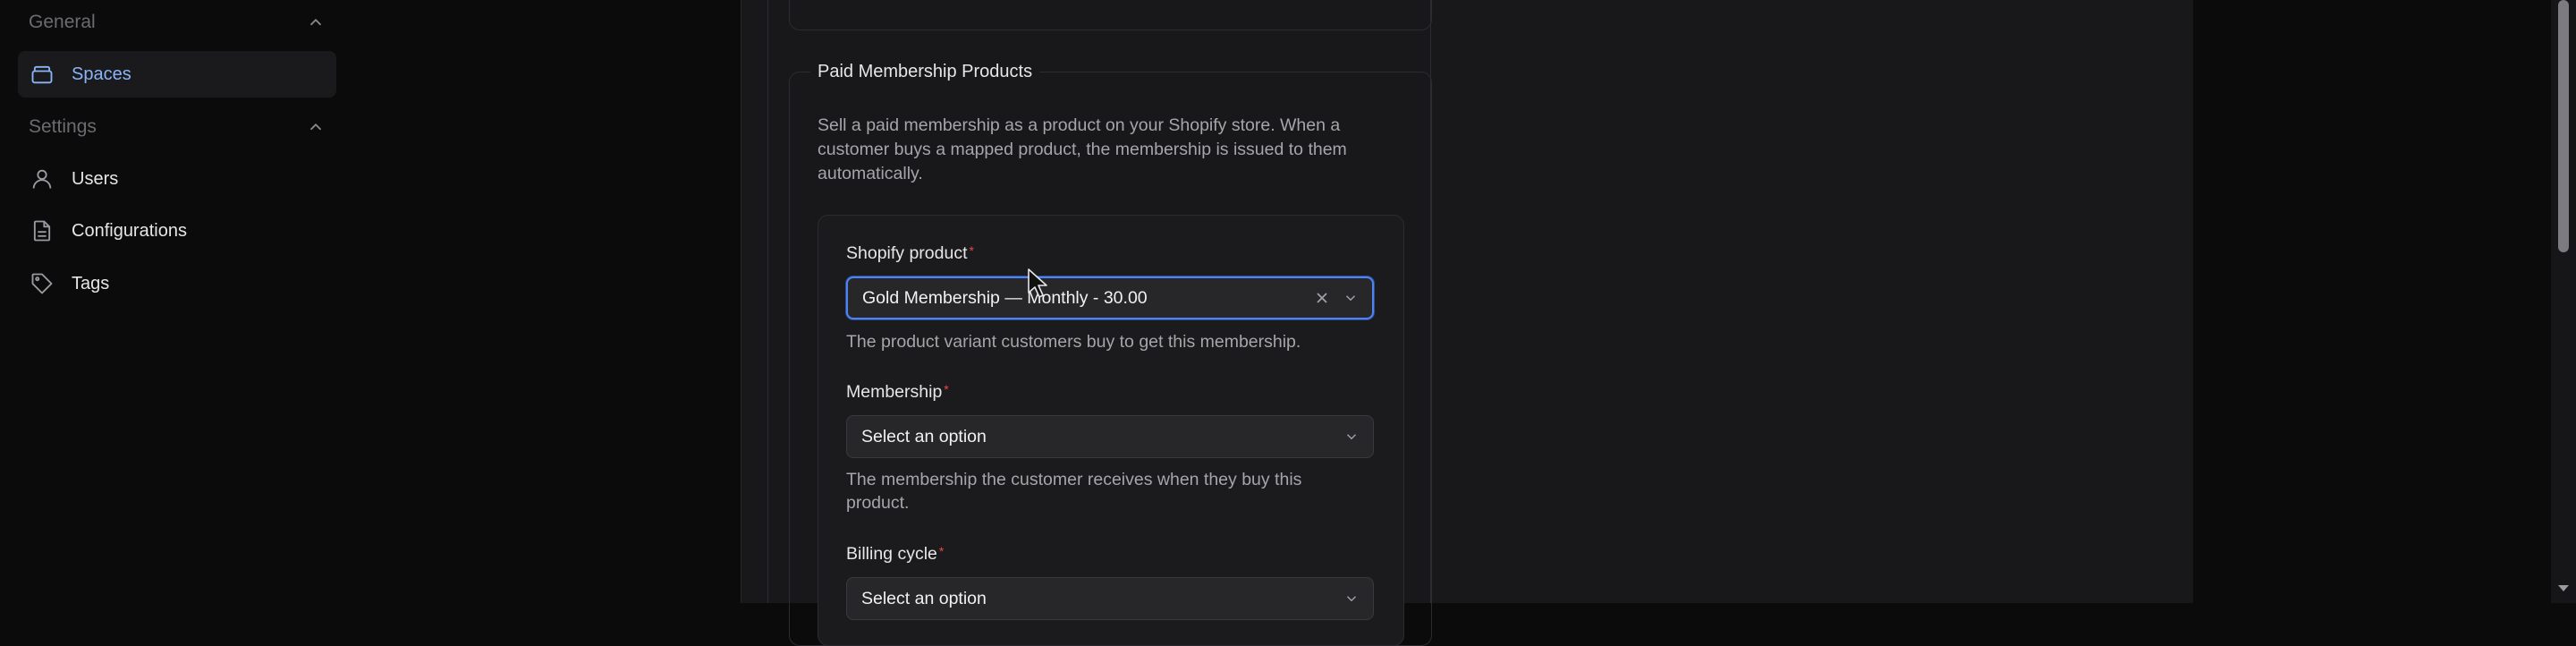 The image size is (2576, 646). Describe the element at coordinates (925, 71) in the screenshot. I see `section-title: Paid Membership Products` at that location.